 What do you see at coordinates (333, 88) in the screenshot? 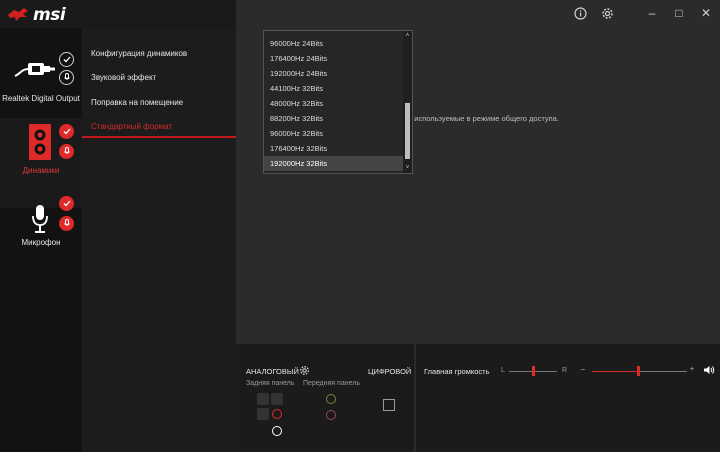
I see `format-option: 44100Hz 32Bits` at bounding box center [333, 88].